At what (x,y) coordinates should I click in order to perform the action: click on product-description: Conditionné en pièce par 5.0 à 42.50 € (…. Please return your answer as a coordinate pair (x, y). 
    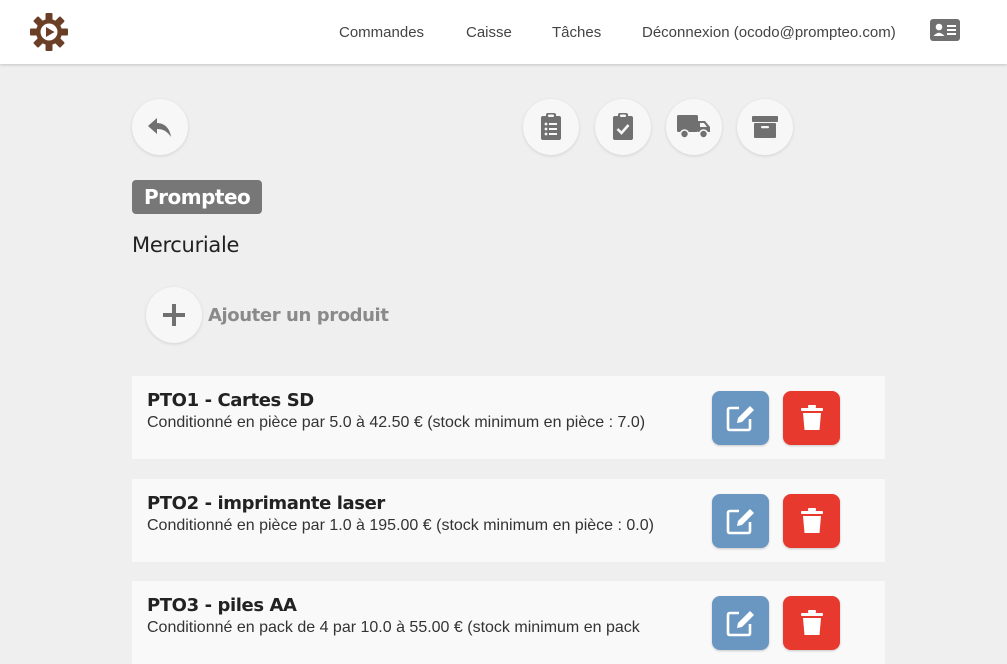
    Looking at the image, I should click on (396, 422).